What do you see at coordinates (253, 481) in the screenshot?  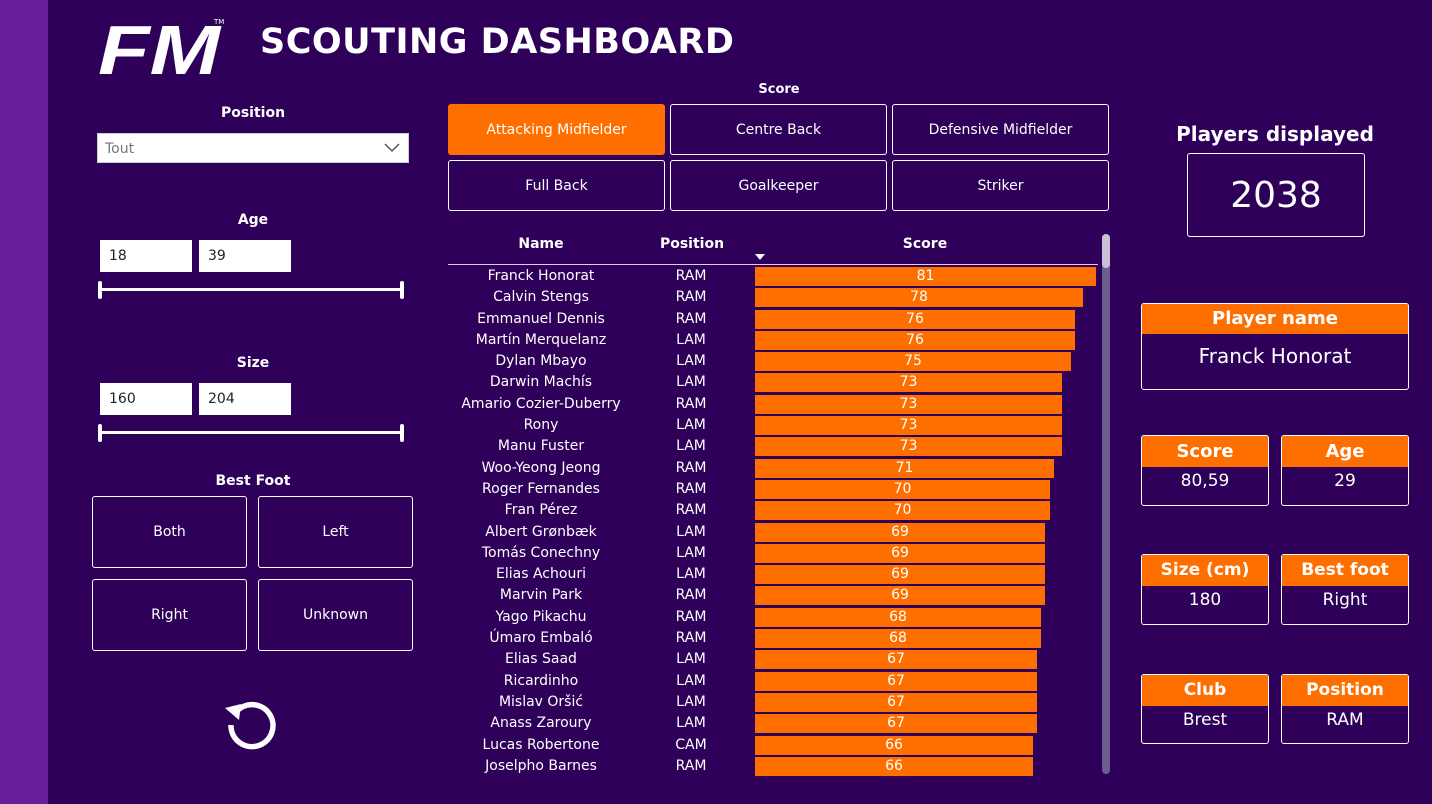 I see `best-foot-label: Best Foot` at bounding box center [253, 481].